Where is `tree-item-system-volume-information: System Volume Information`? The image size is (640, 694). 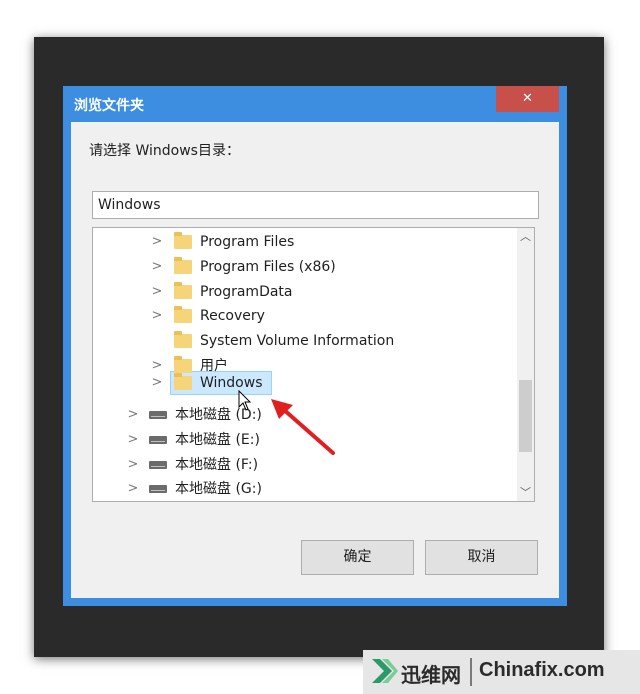 tree-item-system-volume-information: System Volume Information is located at coordinates (303, 341).